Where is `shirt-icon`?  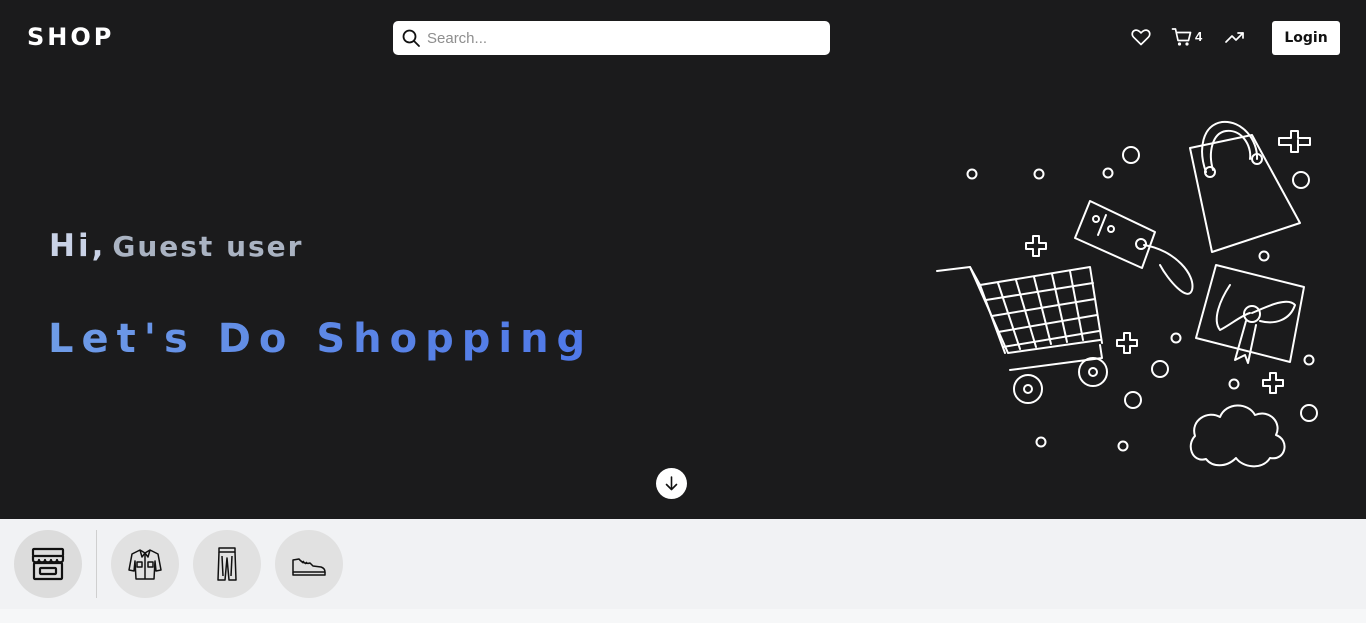
shirt-icon is located at coordinates (145, 564).